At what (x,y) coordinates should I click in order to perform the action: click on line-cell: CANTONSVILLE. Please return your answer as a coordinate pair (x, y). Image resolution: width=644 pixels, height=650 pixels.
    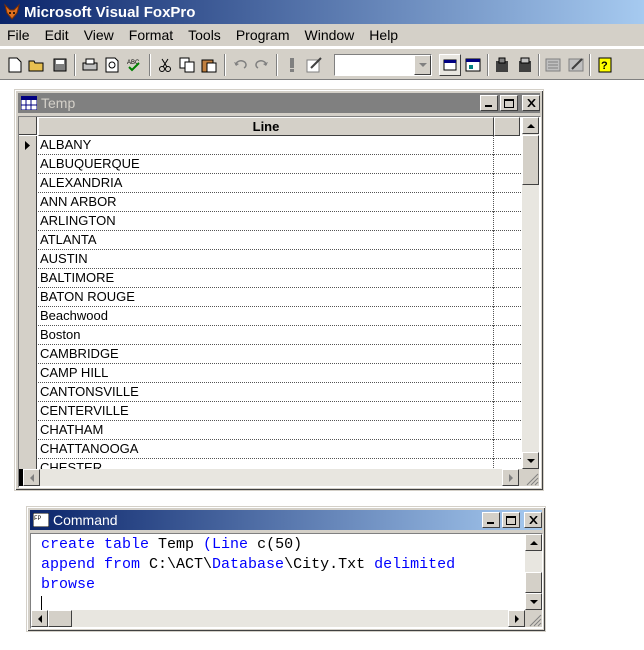
    Looking at the image, I should click on (89, 392).